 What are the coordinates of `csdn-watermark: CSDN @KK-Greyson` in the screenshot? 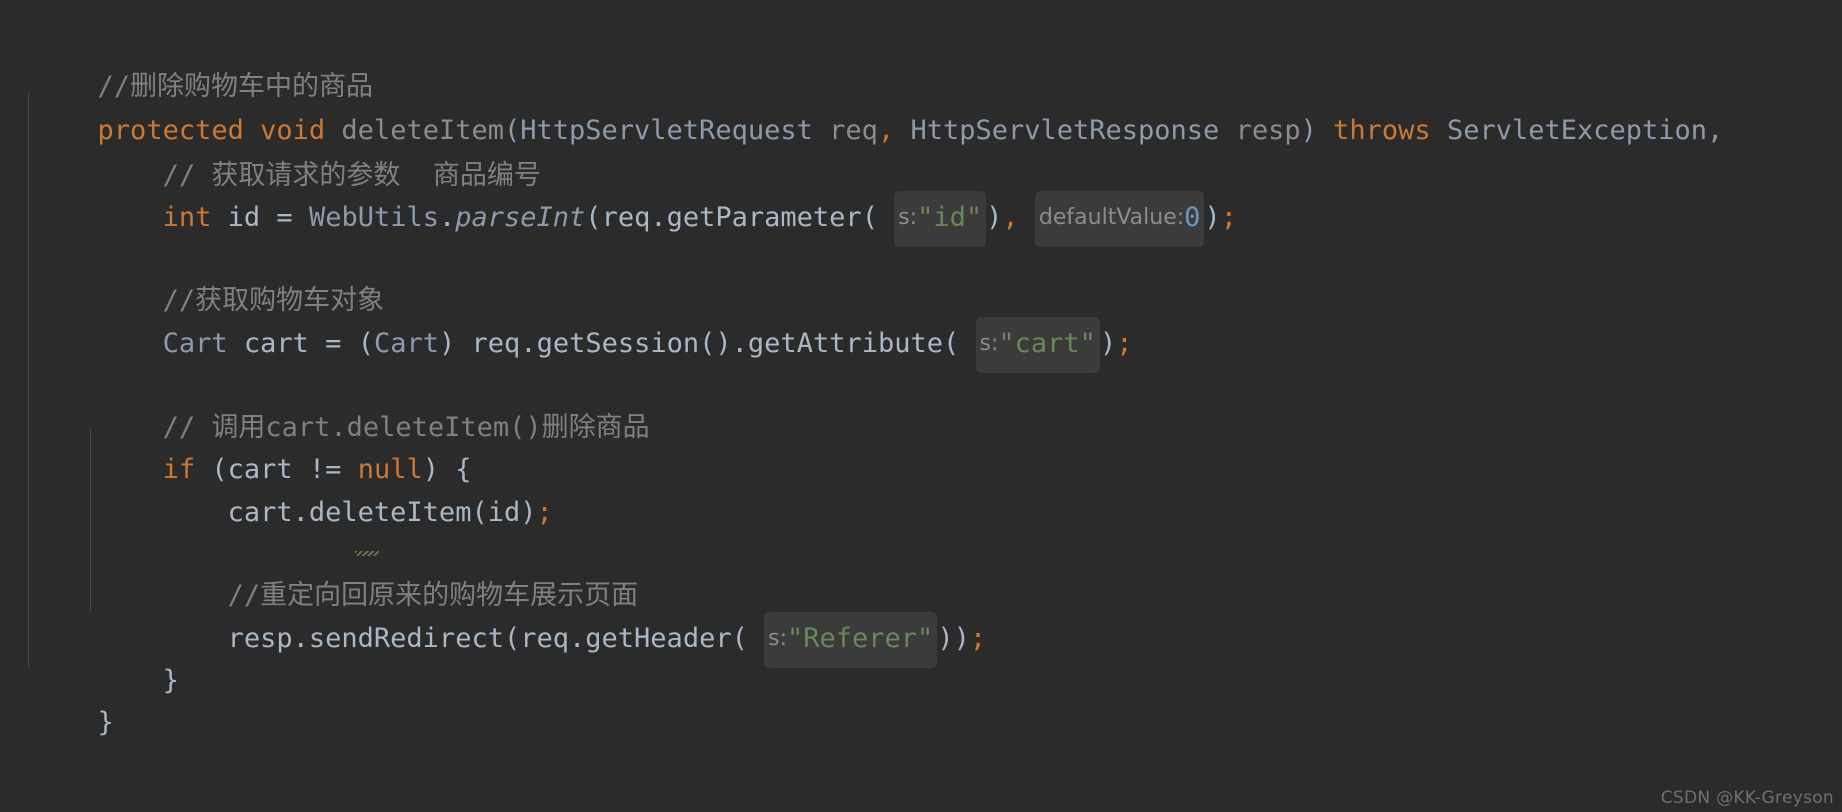 It's located at (1747, 798).